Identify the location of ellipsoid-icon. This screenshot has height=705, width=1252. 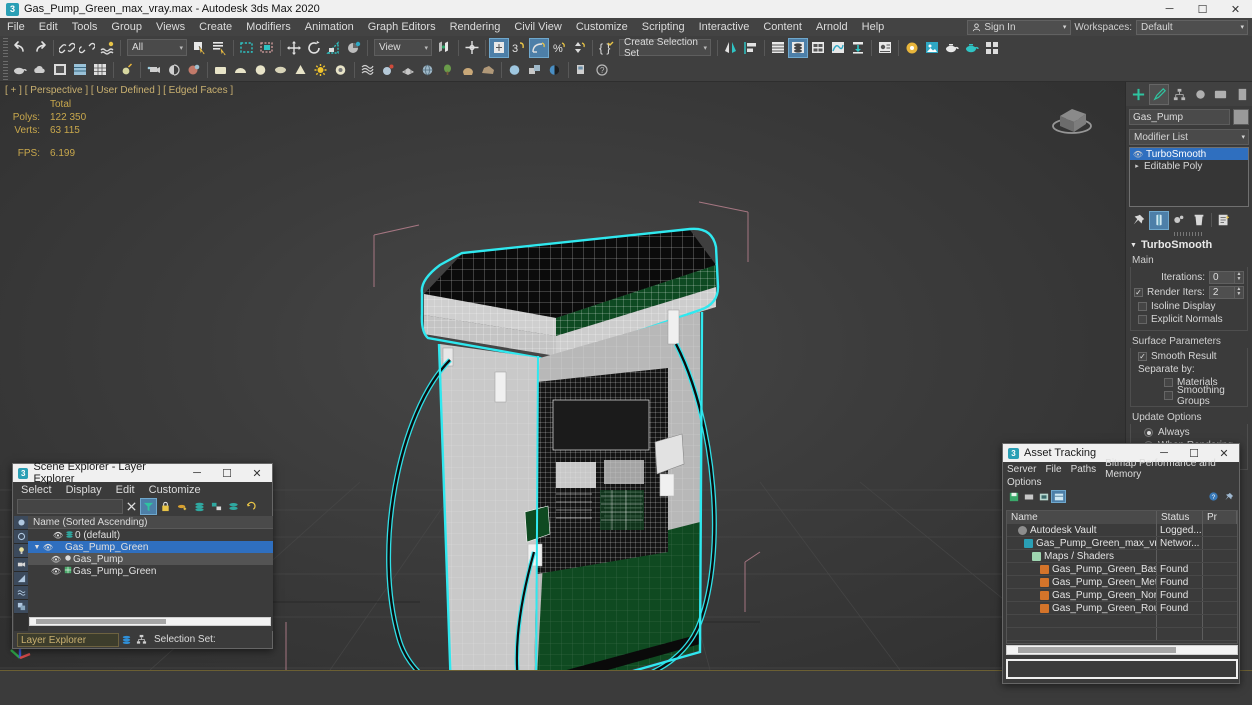
(281, 70).